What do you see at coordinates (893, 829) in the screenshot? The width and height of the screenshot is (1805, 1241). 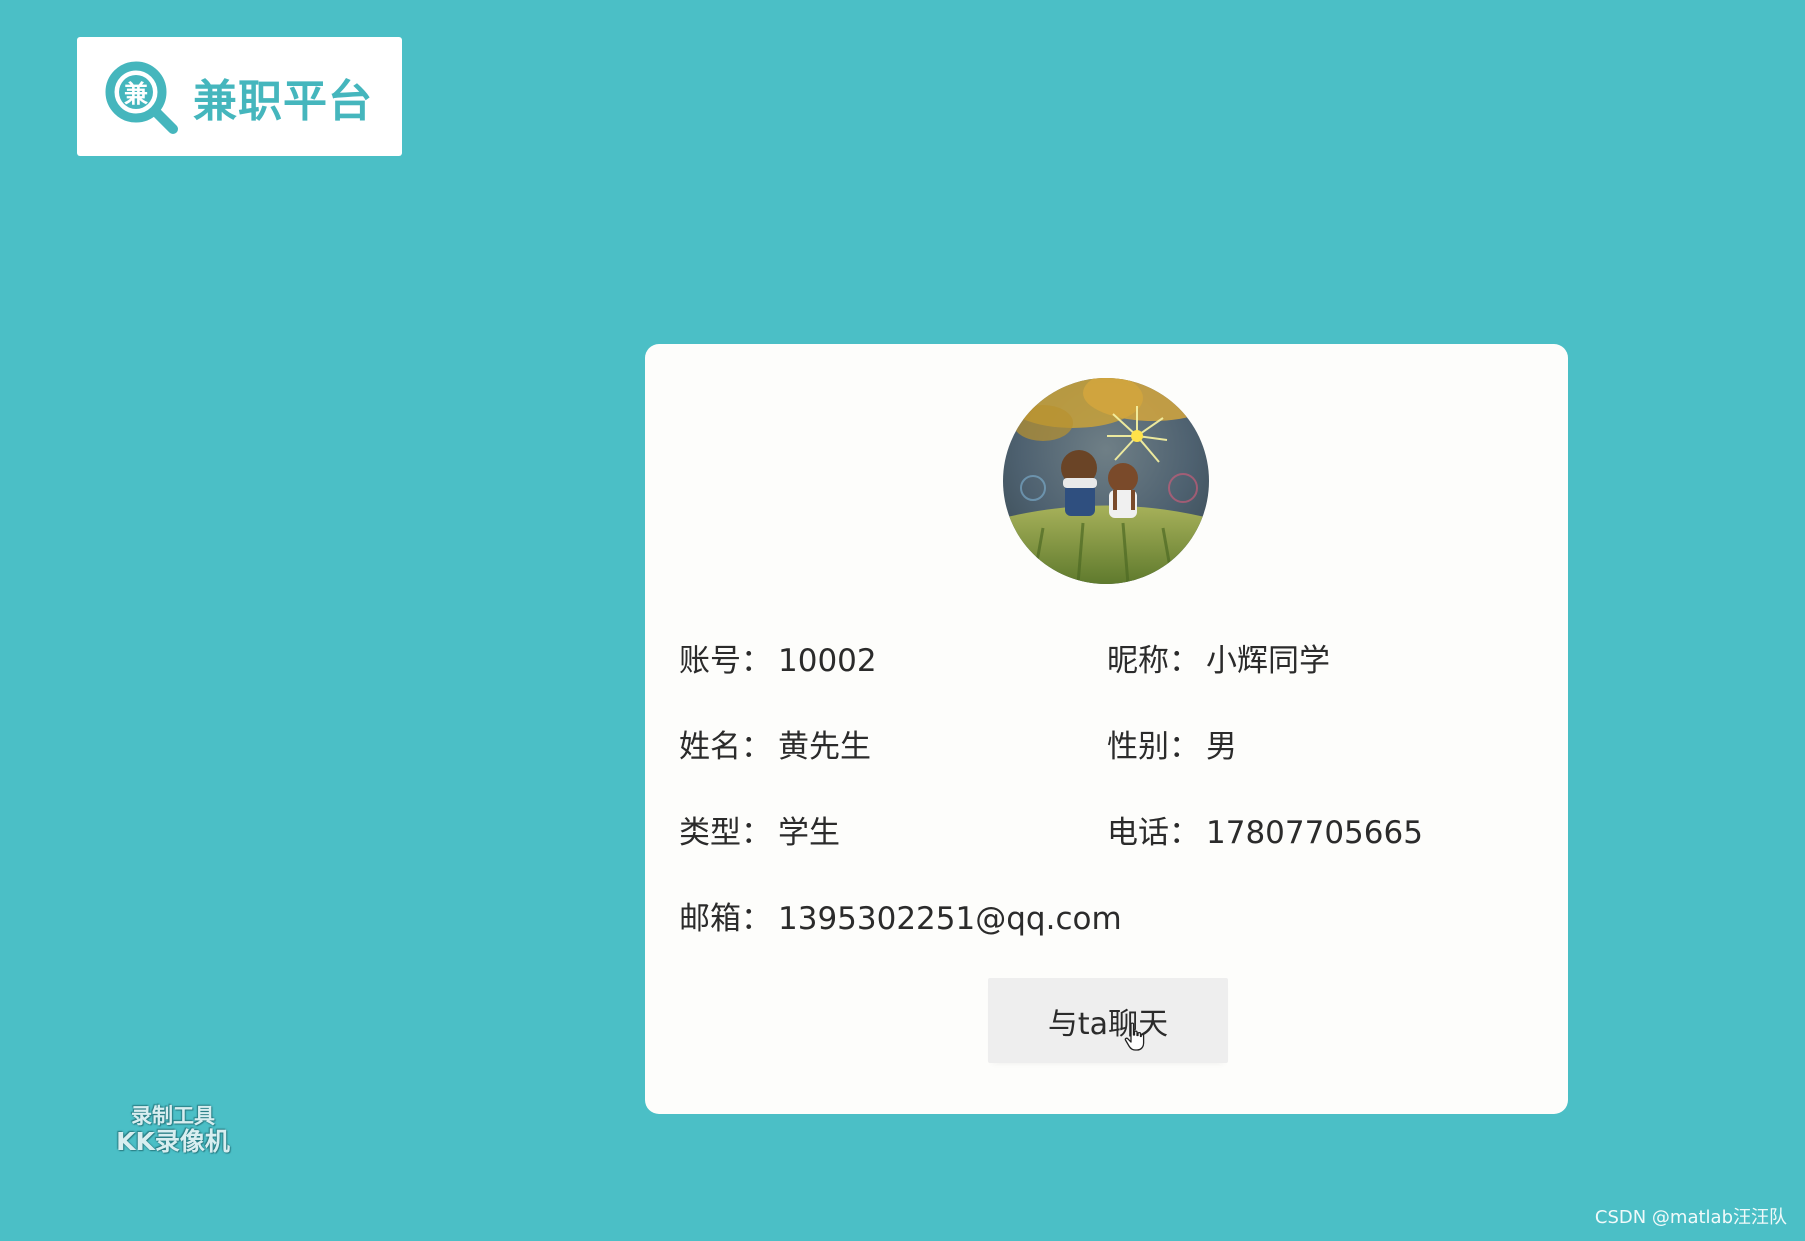 I see `type-field: 类型： 学生` at bounding box center [893, 829].